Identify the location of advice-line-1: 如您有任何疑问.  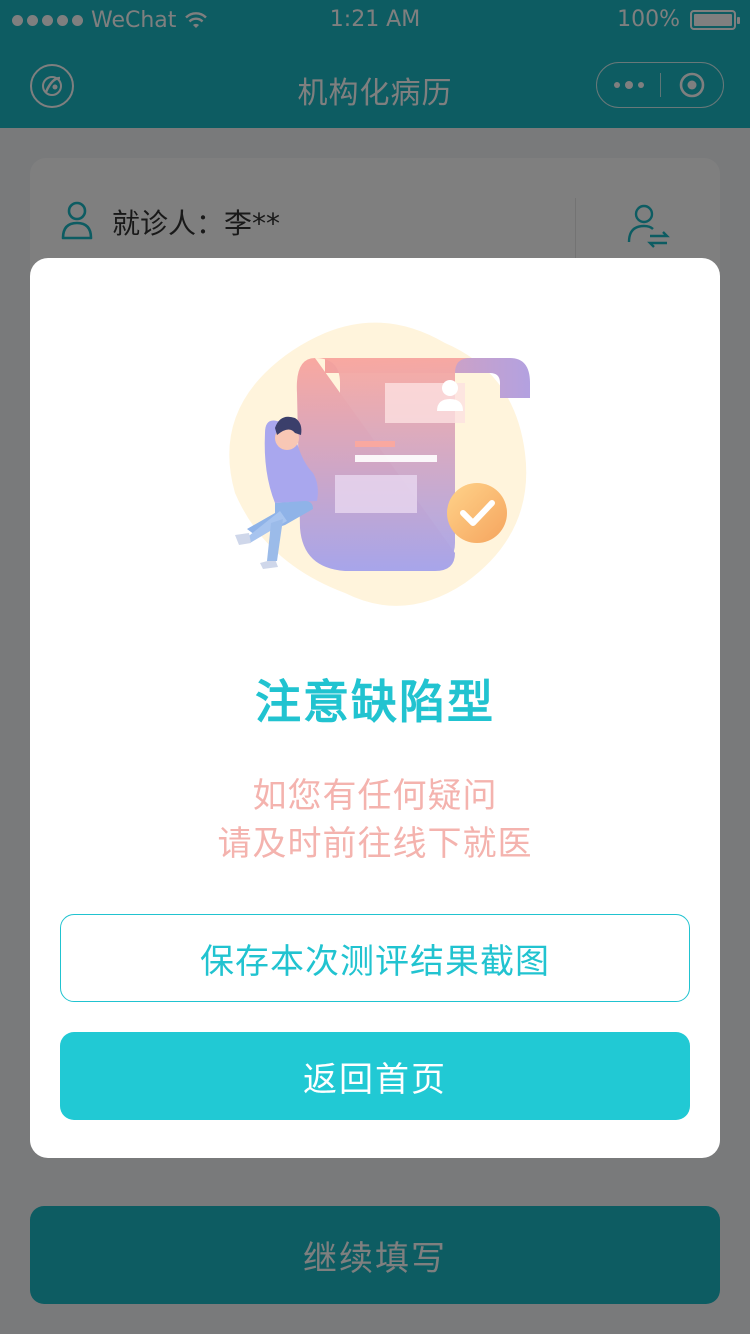
(375, 796).